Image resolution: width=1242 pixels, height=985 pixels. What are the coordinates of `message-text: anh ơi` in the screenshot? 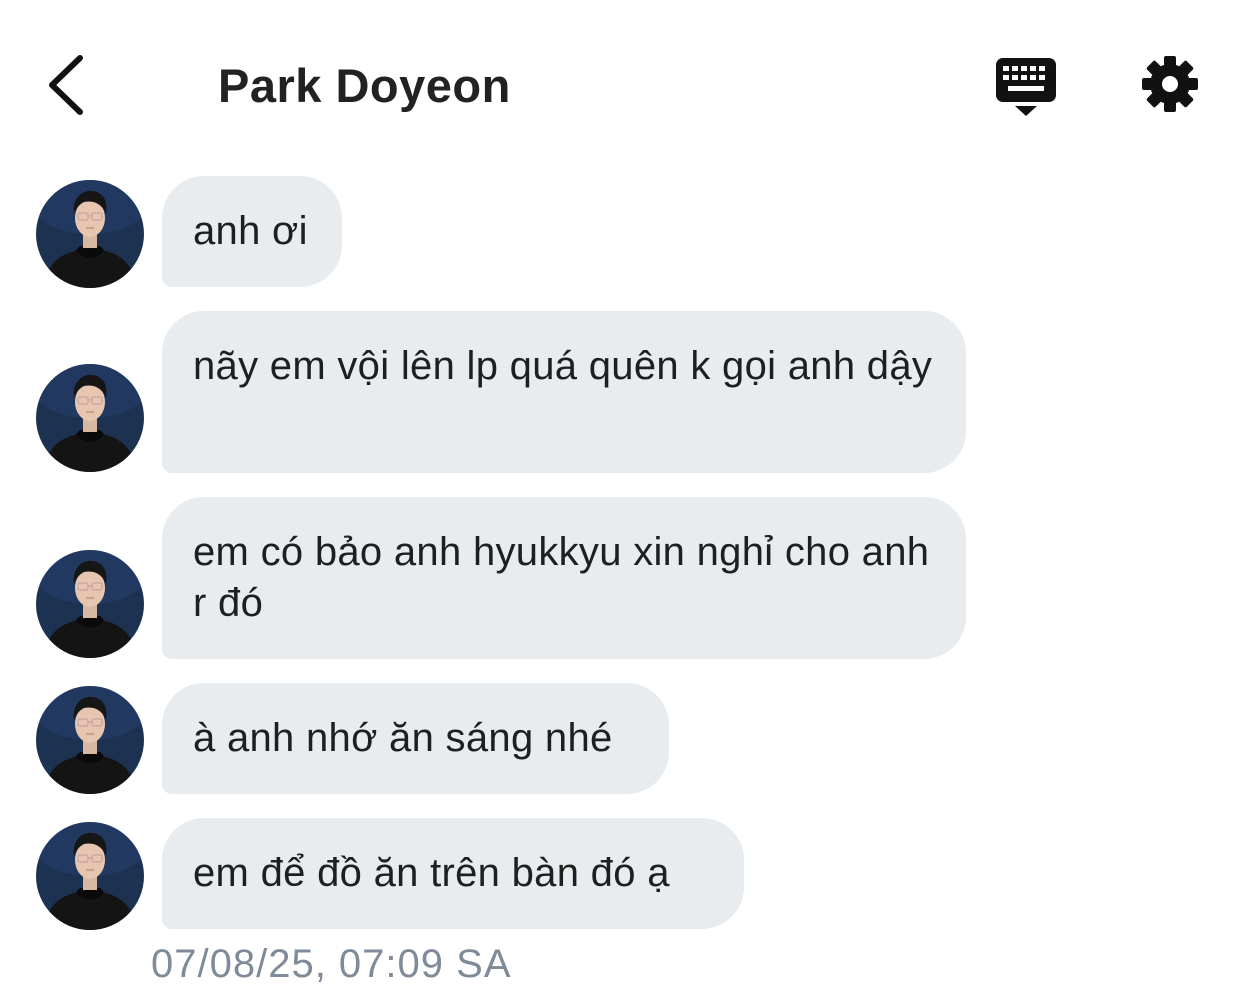 It's located at (250, 231).